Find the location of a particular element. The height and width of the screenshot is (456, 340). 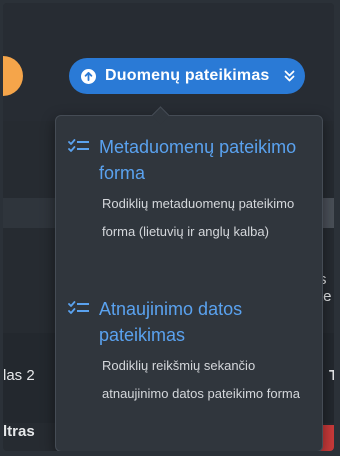

column-header-fragment: Ti is located at coordinates (331, 375).